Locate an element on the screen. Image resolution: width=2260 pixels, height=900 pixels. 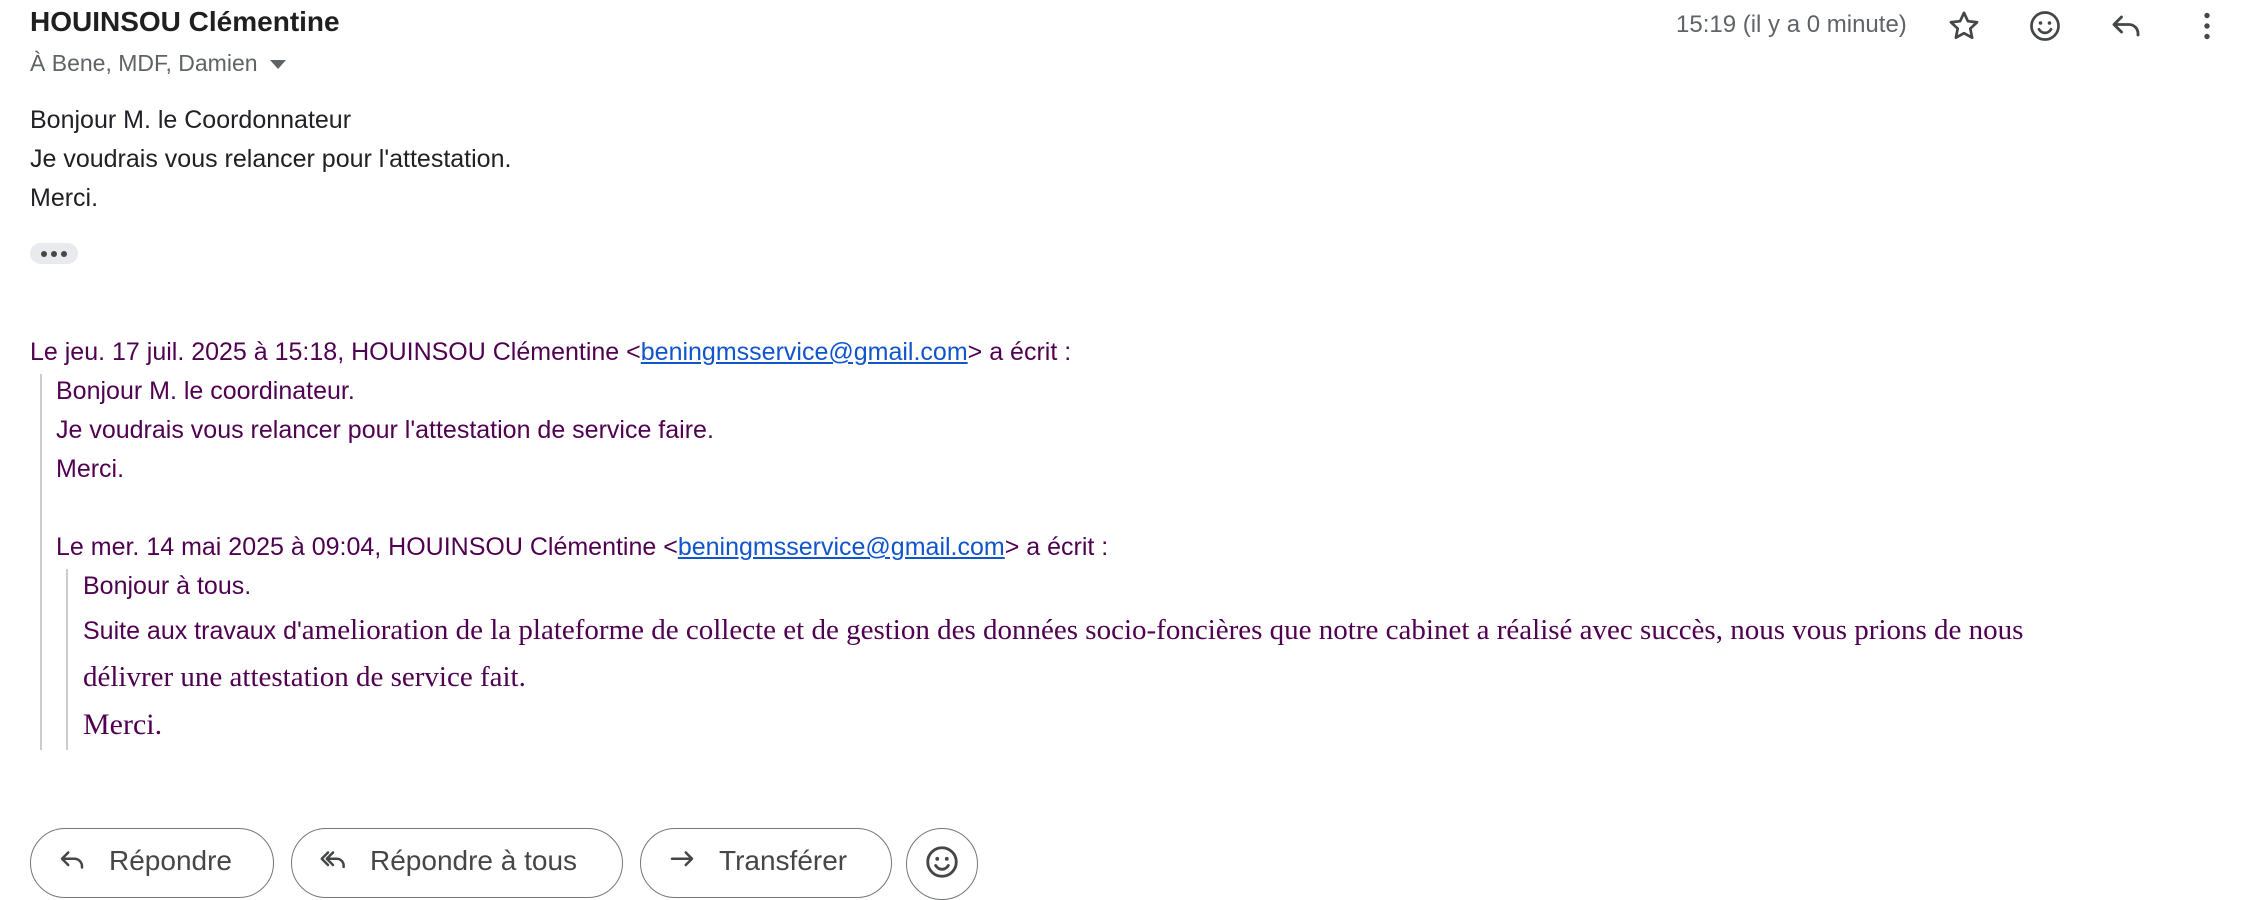
quoted-line: Merci. is located at coordinates (90, 469).